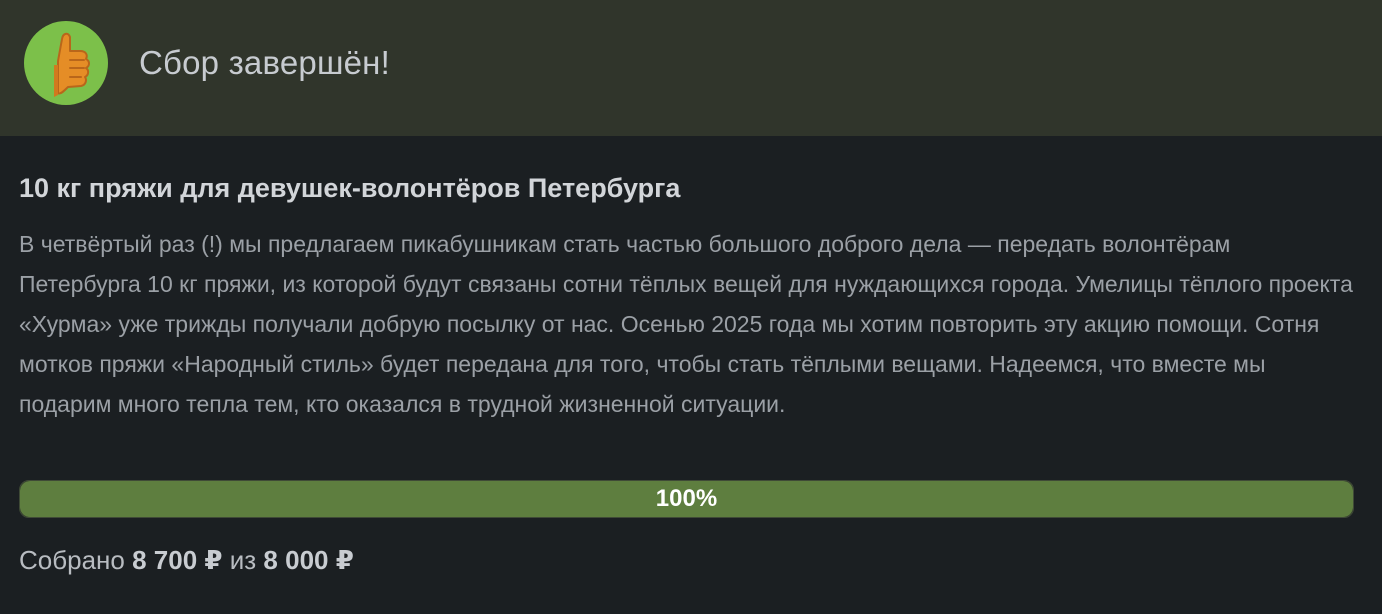 The width and height of the screenshot is (1382, 614). I want to click on amount-prefix: Собрано, so click(72, 560).